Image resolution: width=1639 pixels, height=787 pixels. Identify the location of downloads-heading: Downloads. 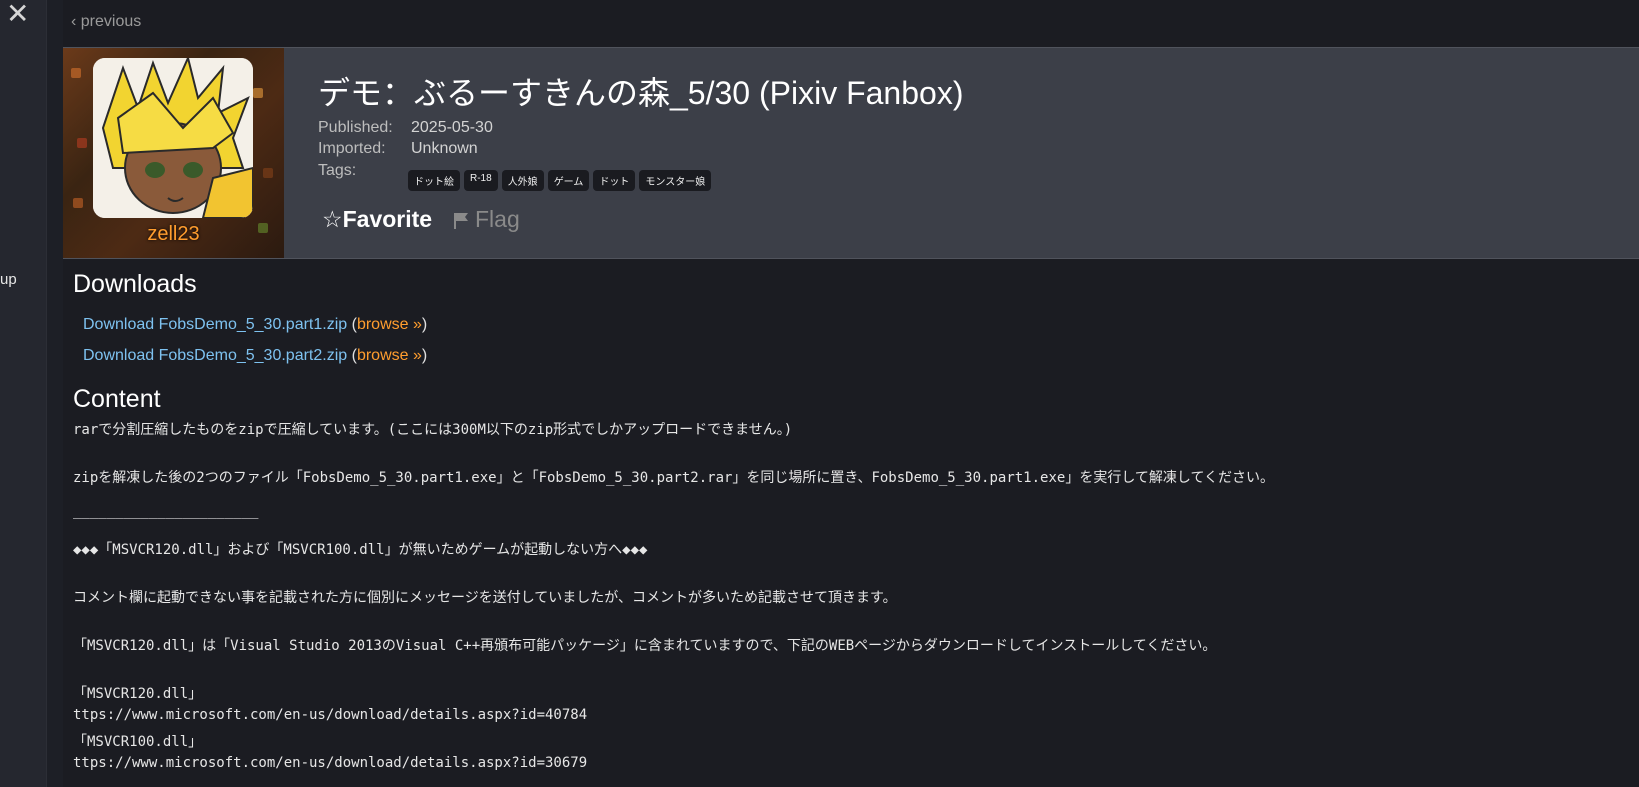
(135, 284).